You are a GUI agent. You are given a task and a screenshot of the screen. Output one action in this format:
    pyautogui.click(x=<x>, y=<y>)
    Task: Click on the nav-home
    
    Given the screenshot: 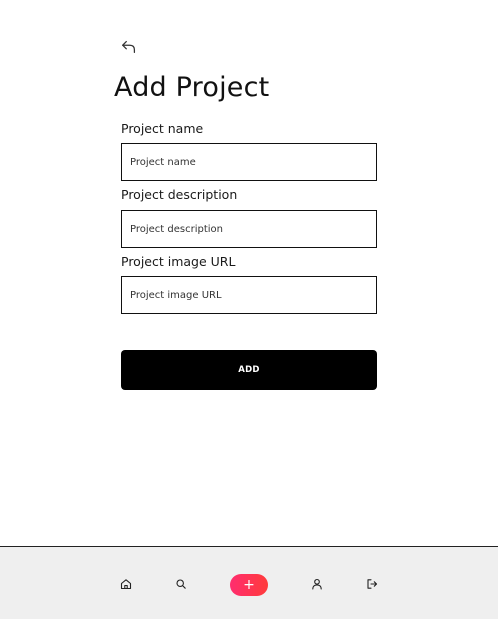 What is the action you would take?
    pyautogui.click(x=126, y=584)
    